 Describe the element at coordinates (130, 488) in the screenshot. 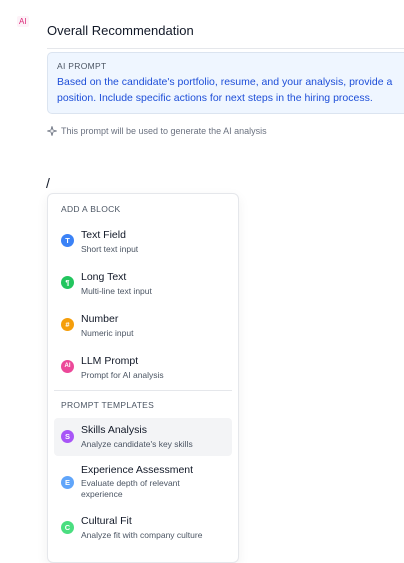

I see `menu-item-desc: Evaluate depth of relevant experience` at that location.